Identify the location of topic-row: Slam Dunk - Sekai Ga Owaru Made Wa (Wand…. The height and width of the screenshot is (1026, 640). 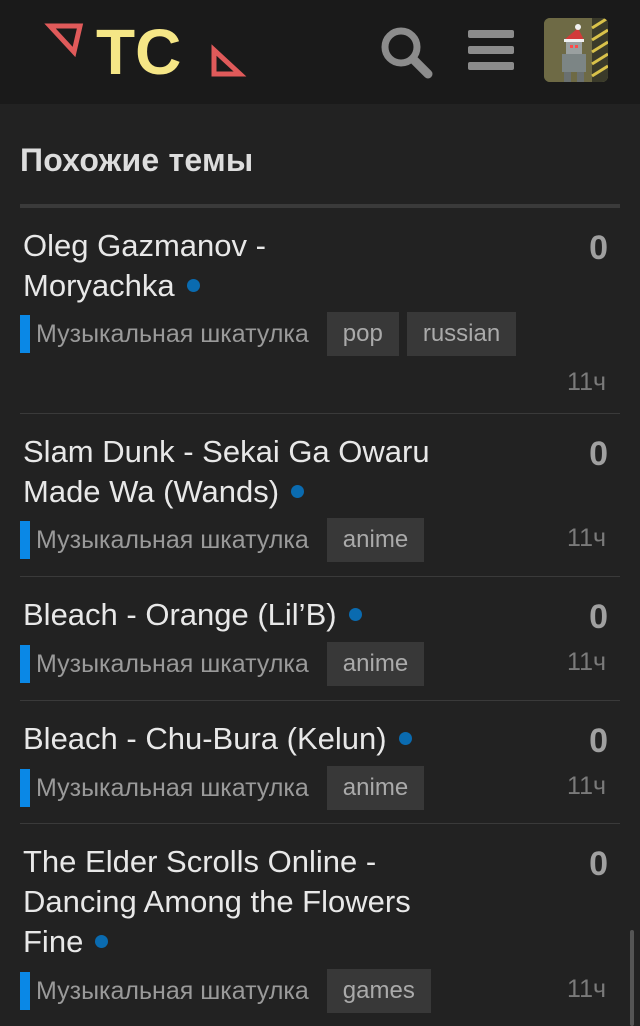
(320, 495).